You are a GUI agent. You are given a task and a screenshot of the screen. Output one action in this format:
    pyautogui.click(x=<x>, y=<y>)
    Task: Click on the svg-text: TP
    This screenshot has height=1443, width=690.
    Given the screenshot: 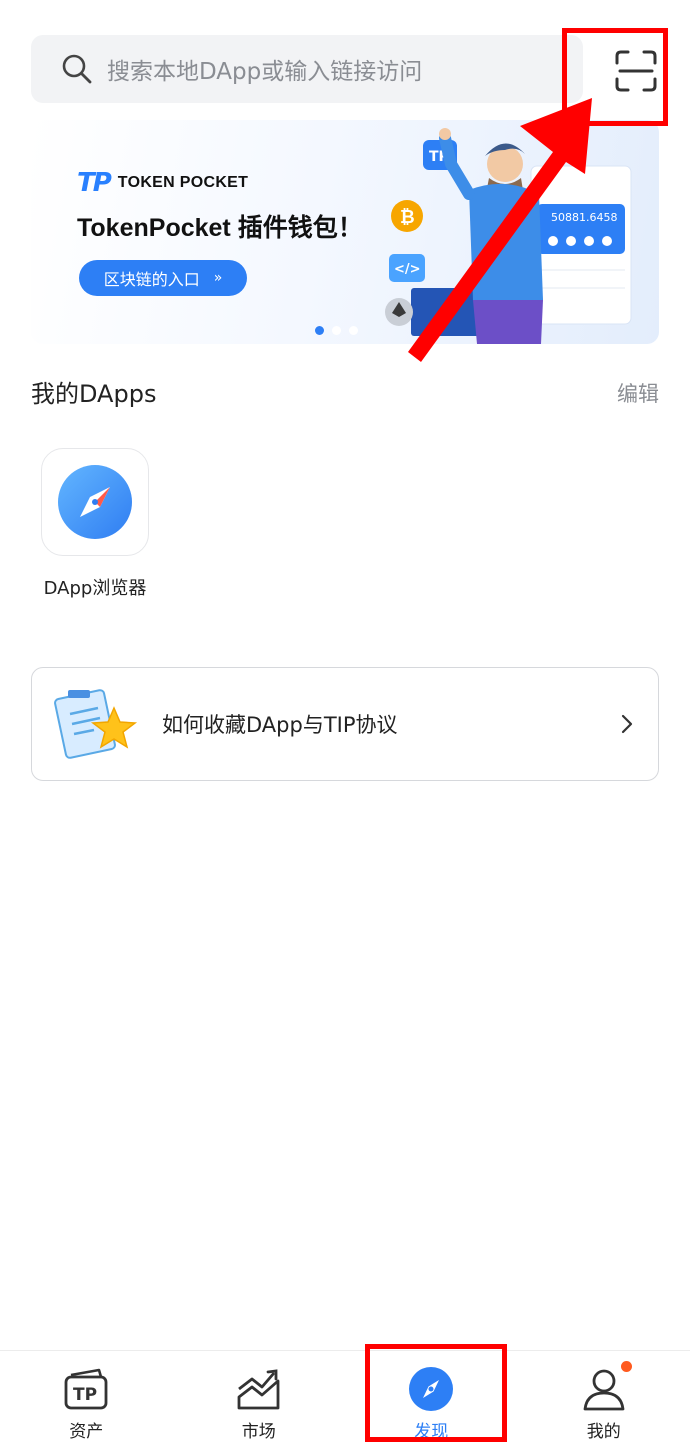 What is the action you would take?
    pyautogui.click(x=85, y=1395)
    